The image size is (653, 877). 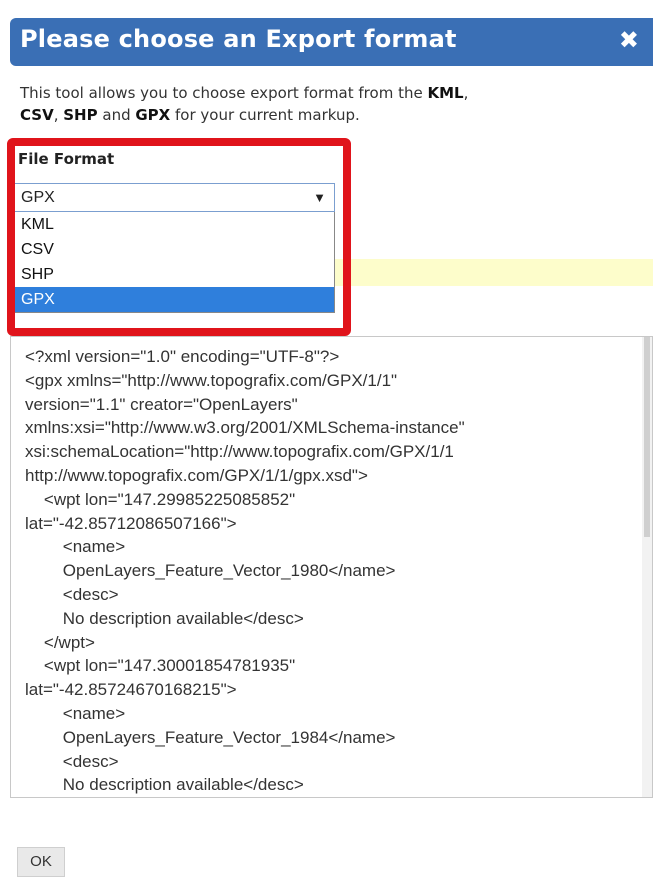 I want to click on intro-sep1: ,, so click(x=466, y=93).